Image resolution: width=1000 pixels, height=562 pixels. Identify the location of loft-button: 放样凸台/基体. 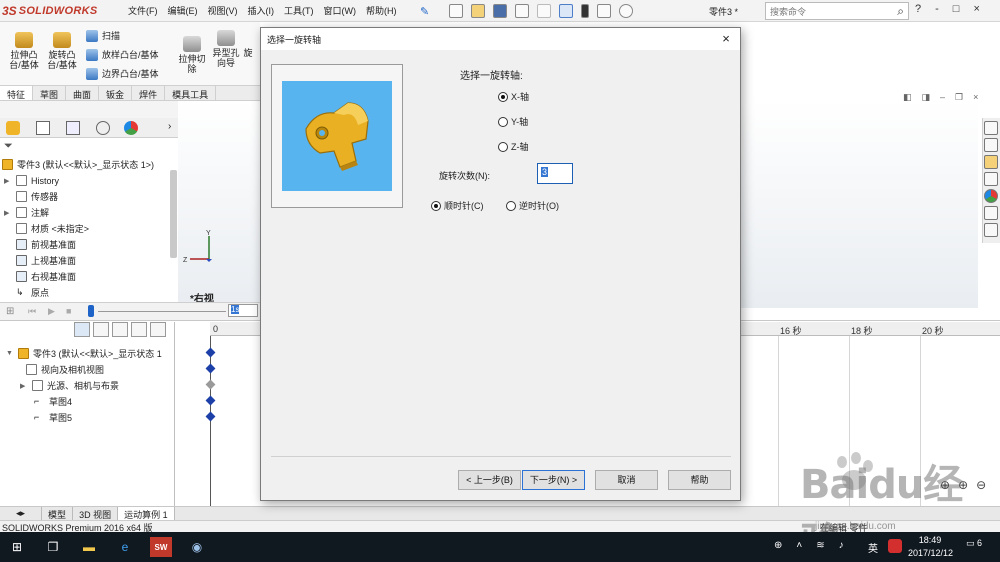
(122, 54).